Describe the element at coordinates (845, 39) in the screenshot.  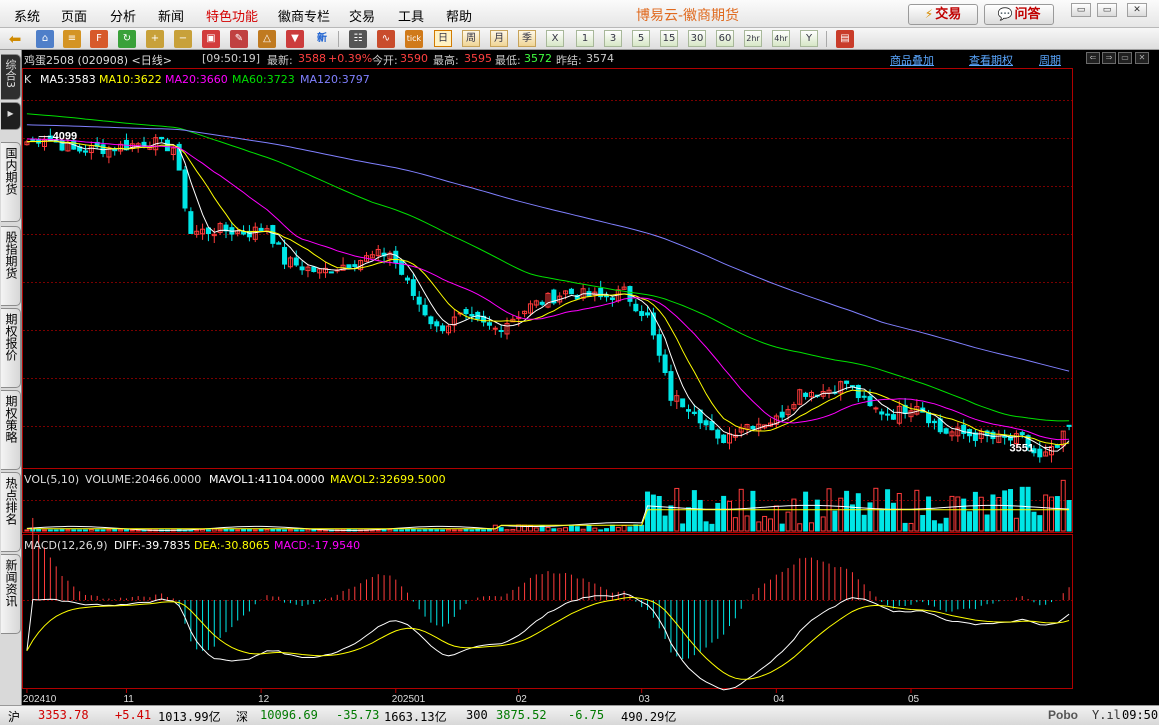
I see `panel-icon: ▤` at that location.